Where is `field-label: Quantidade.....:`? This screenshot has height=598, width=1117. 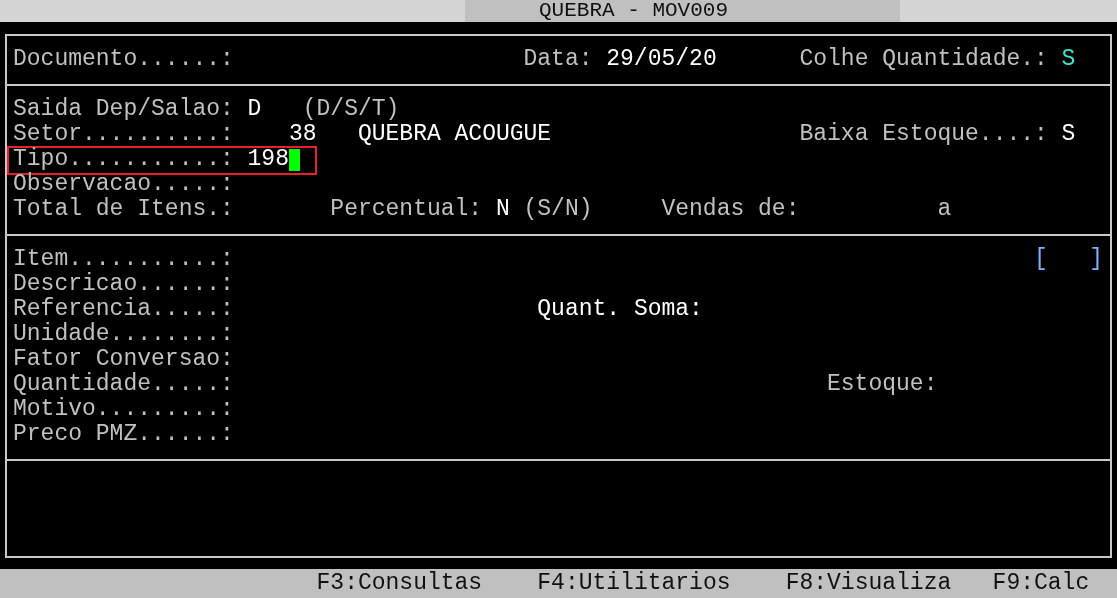
field-label: Quantidade.....: is located at coordinates (123, 384).